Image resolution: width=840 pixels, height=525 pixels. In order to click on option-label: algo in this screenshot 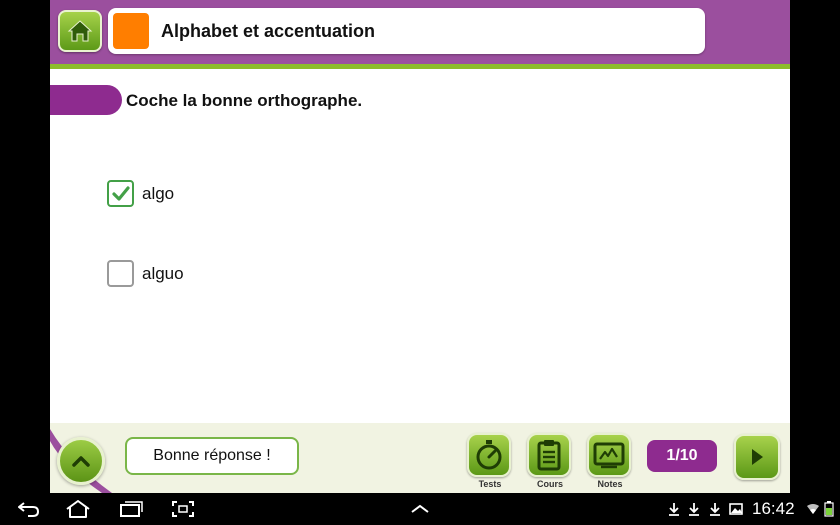, I will do `click(158, 193)`.